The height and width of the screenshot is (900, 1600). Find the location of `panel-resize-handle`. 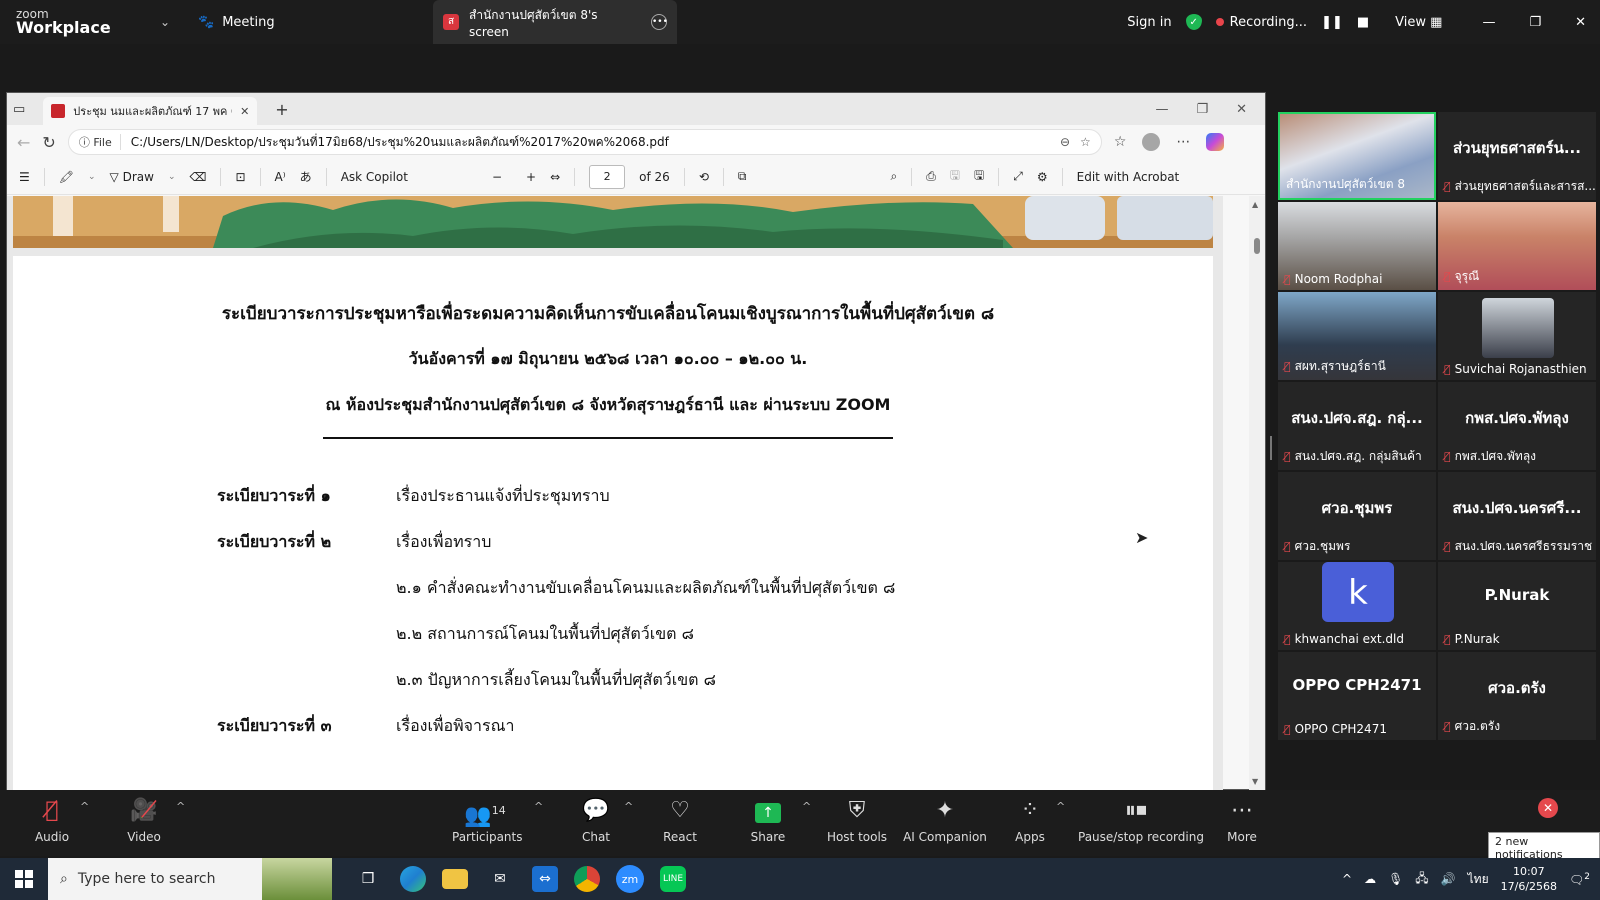

panel-resize-handle is located at coordinates (1271, 448).